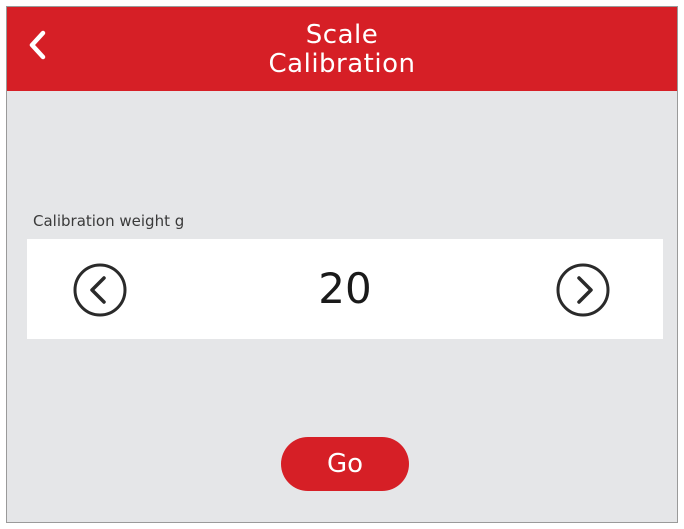 This screenshot has width=684, height=529. Describe the element at coordinates (109, 221) in the screenshot. I see `calibration-weight-label: Calibration weight g` at that location.